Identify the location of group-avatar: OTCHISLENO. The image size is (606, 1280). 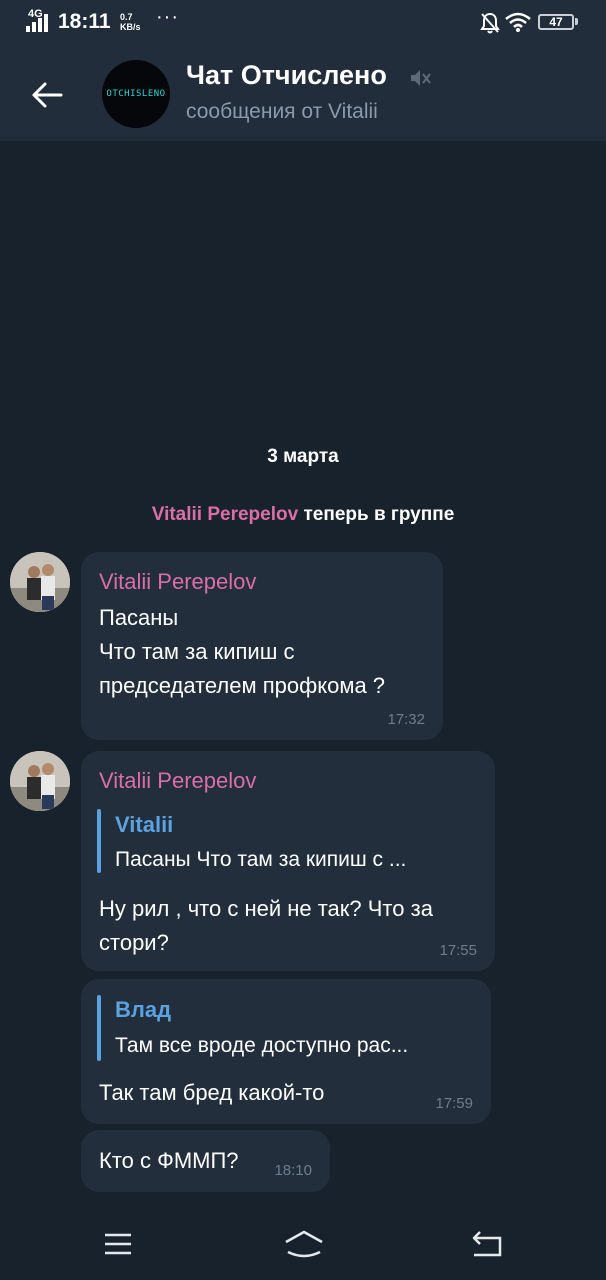
(136, 94).